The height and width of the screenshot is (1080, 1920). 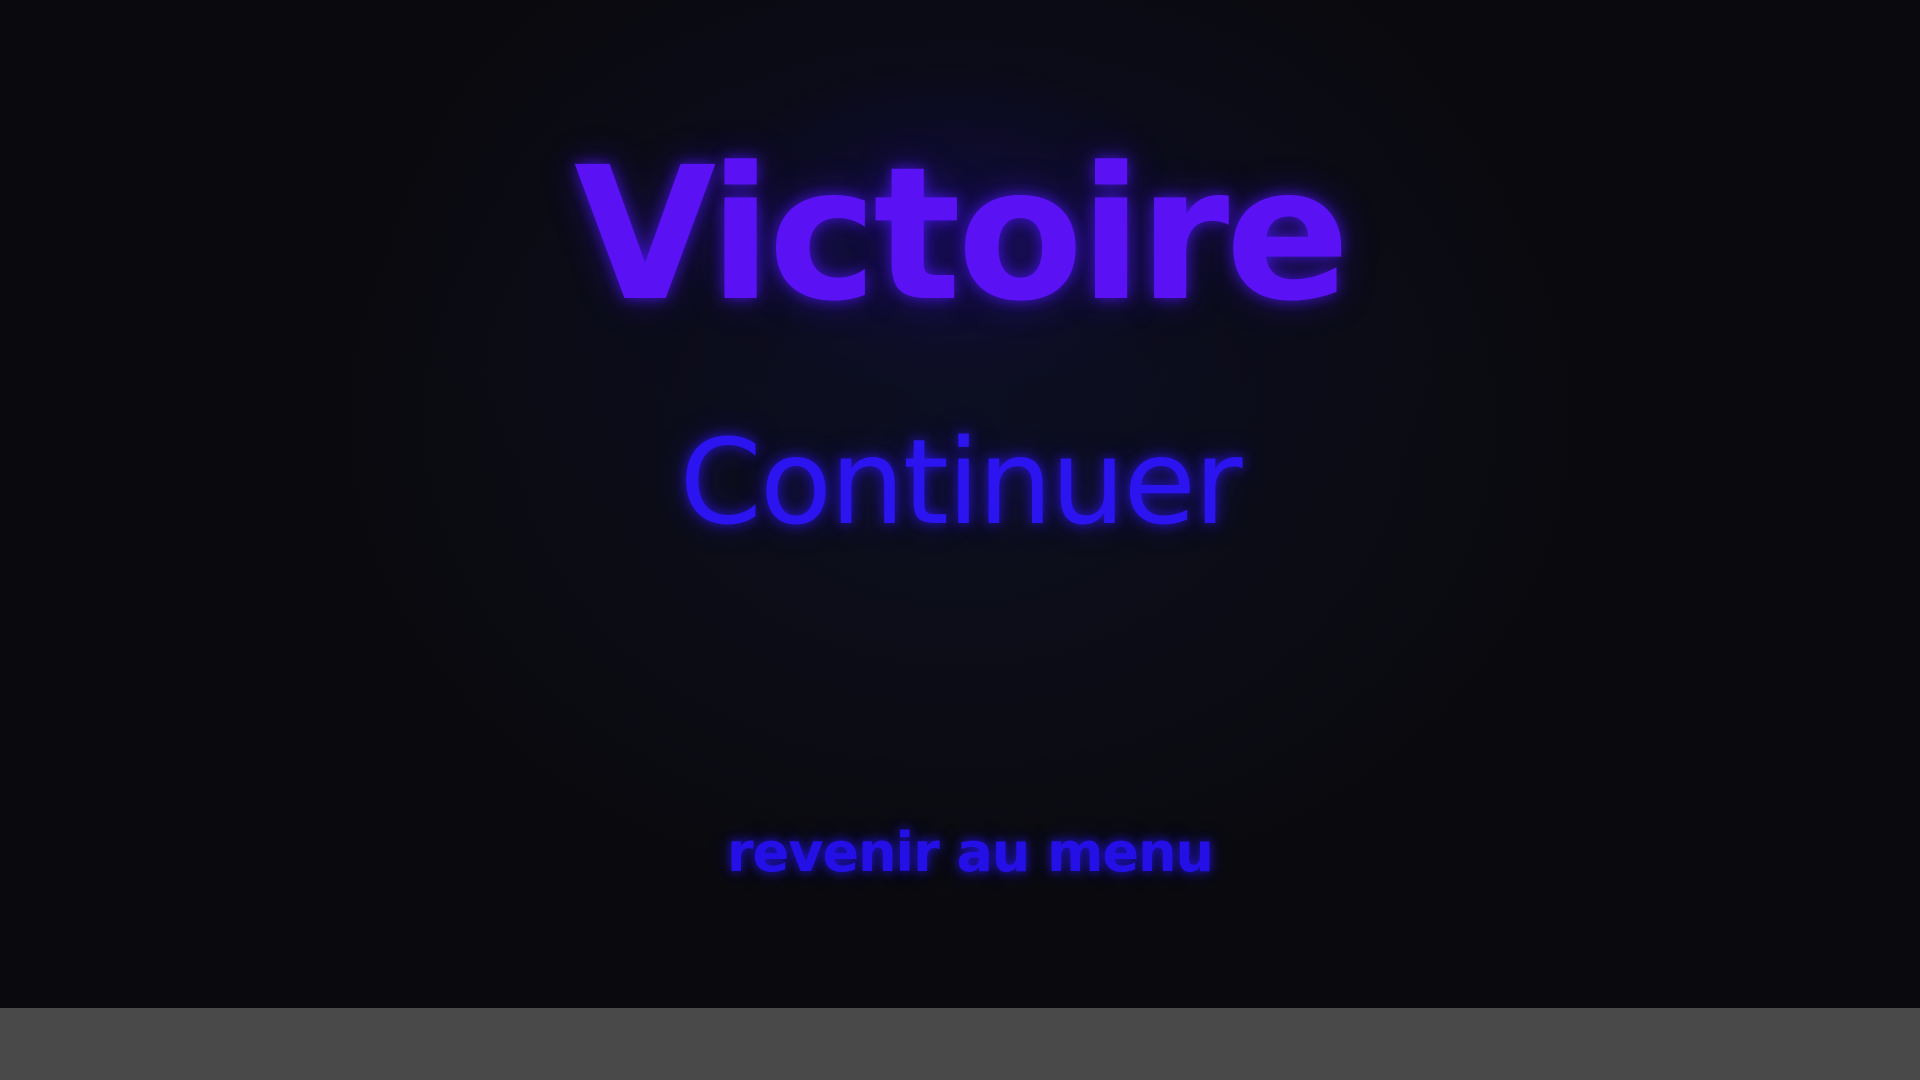 I want to click on return-to-menu-button: revenir au menu, so click(x=970, y=853).